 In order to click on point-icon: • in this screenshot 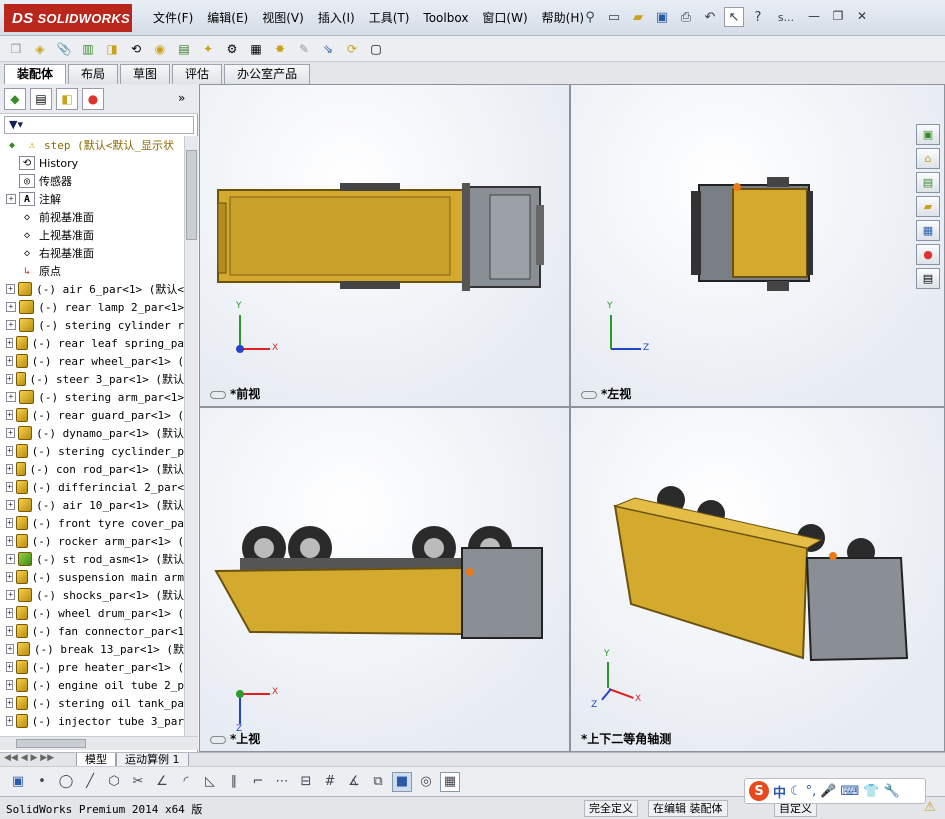, I will do `click(42, 782)`.